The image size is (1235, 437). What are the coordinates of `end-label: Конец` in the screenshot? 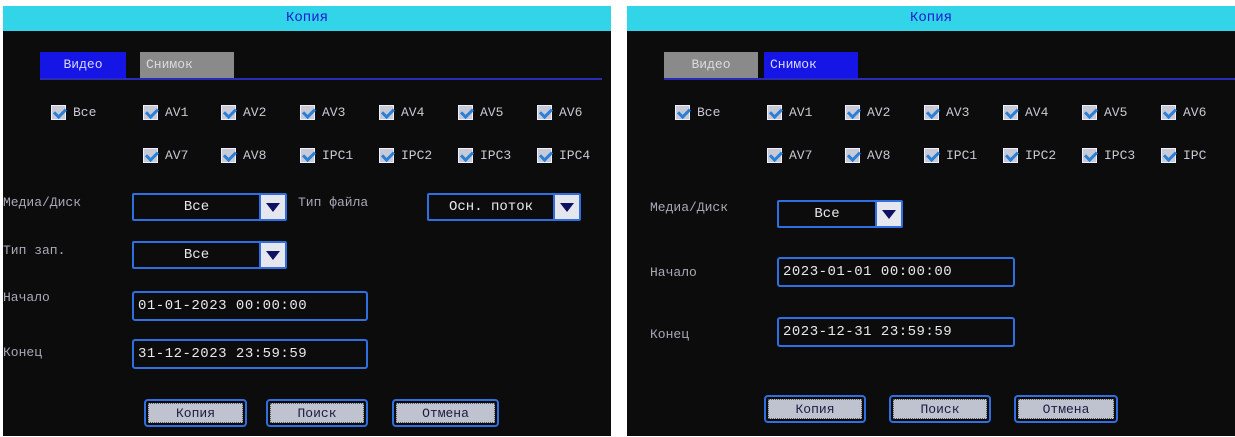 It's located at (23, 352).